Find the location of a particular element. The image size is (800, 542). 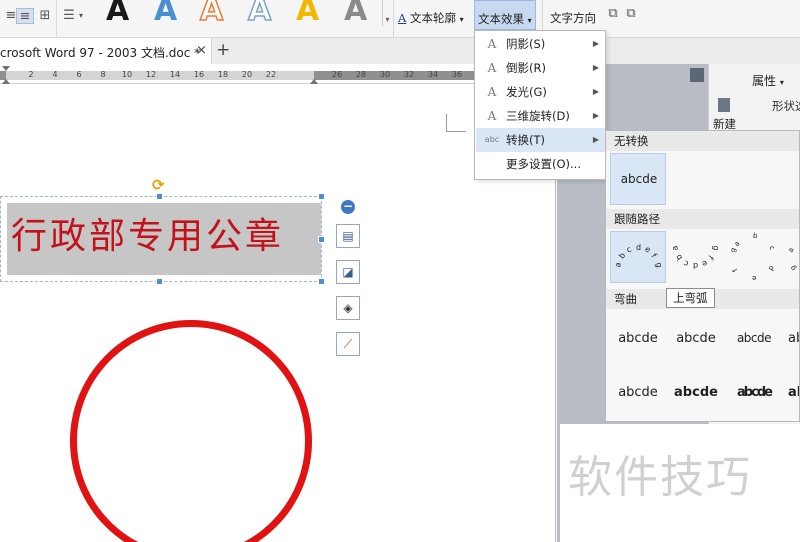

layout-options-icon: ▤ is located at coordinates (348, 236).